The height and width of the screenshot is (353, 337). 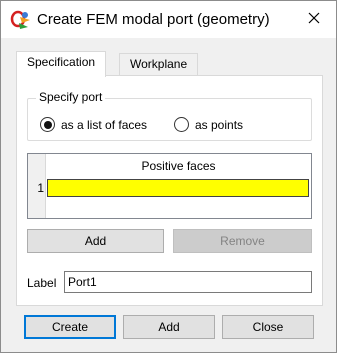 I want to click on add-button: Add, so click(x=169, y=327).